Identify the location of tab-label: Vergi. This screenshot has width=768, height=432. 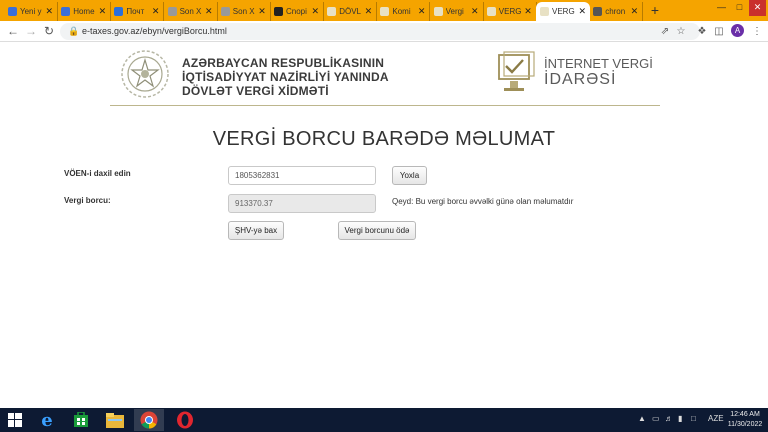
(454, 11).